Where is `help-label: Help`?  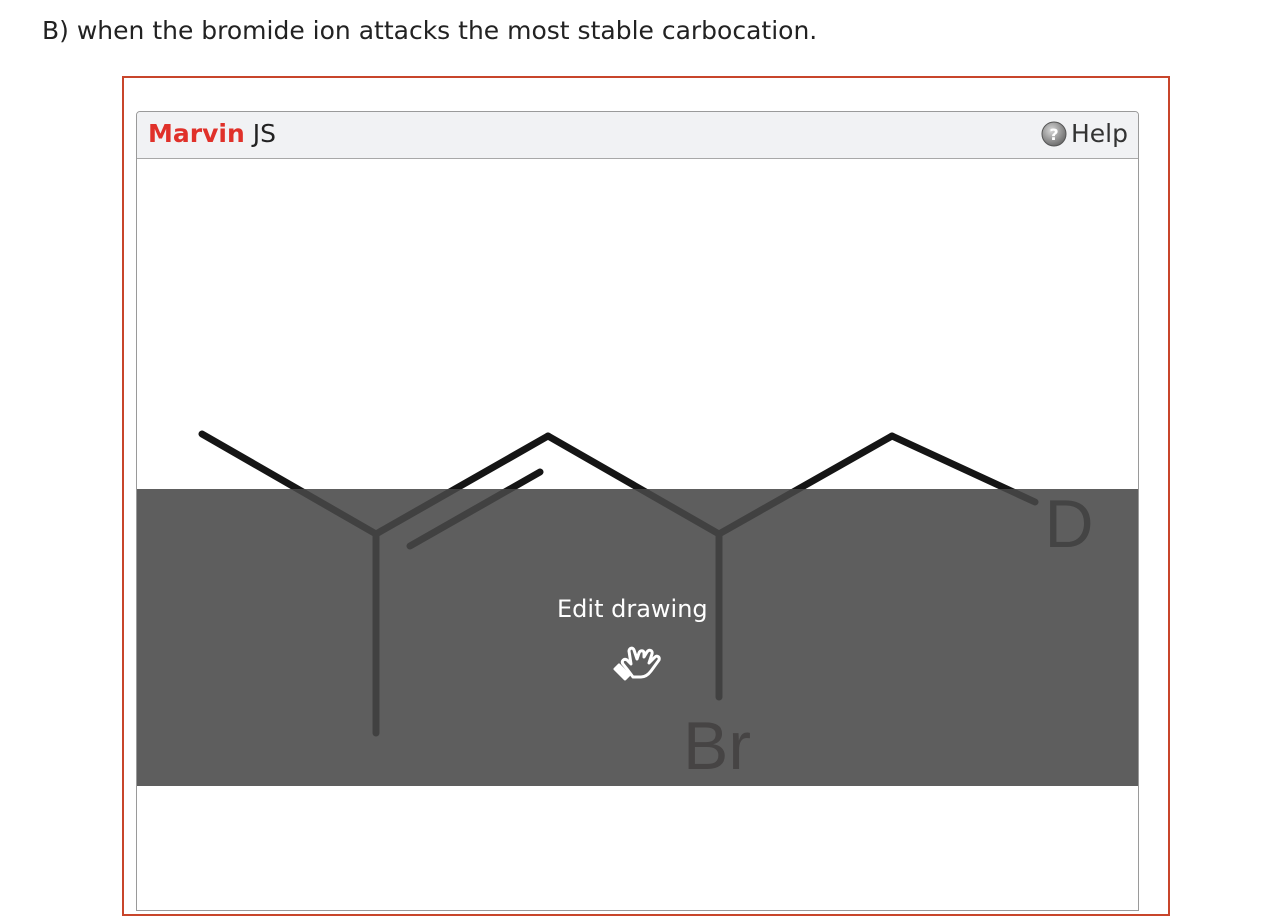
help-label: Help is located at coordinates (1099, 133).